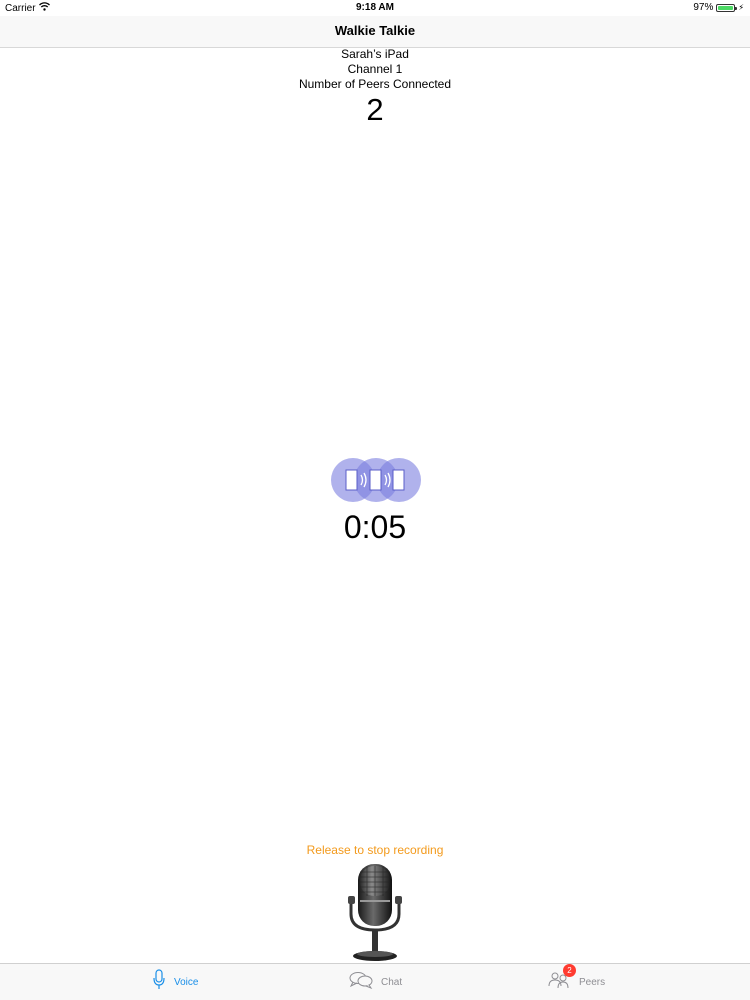 This screenshot has width=750, height=1000. I want to click on recording-hint: Release to stop recording, so click(375, 850).